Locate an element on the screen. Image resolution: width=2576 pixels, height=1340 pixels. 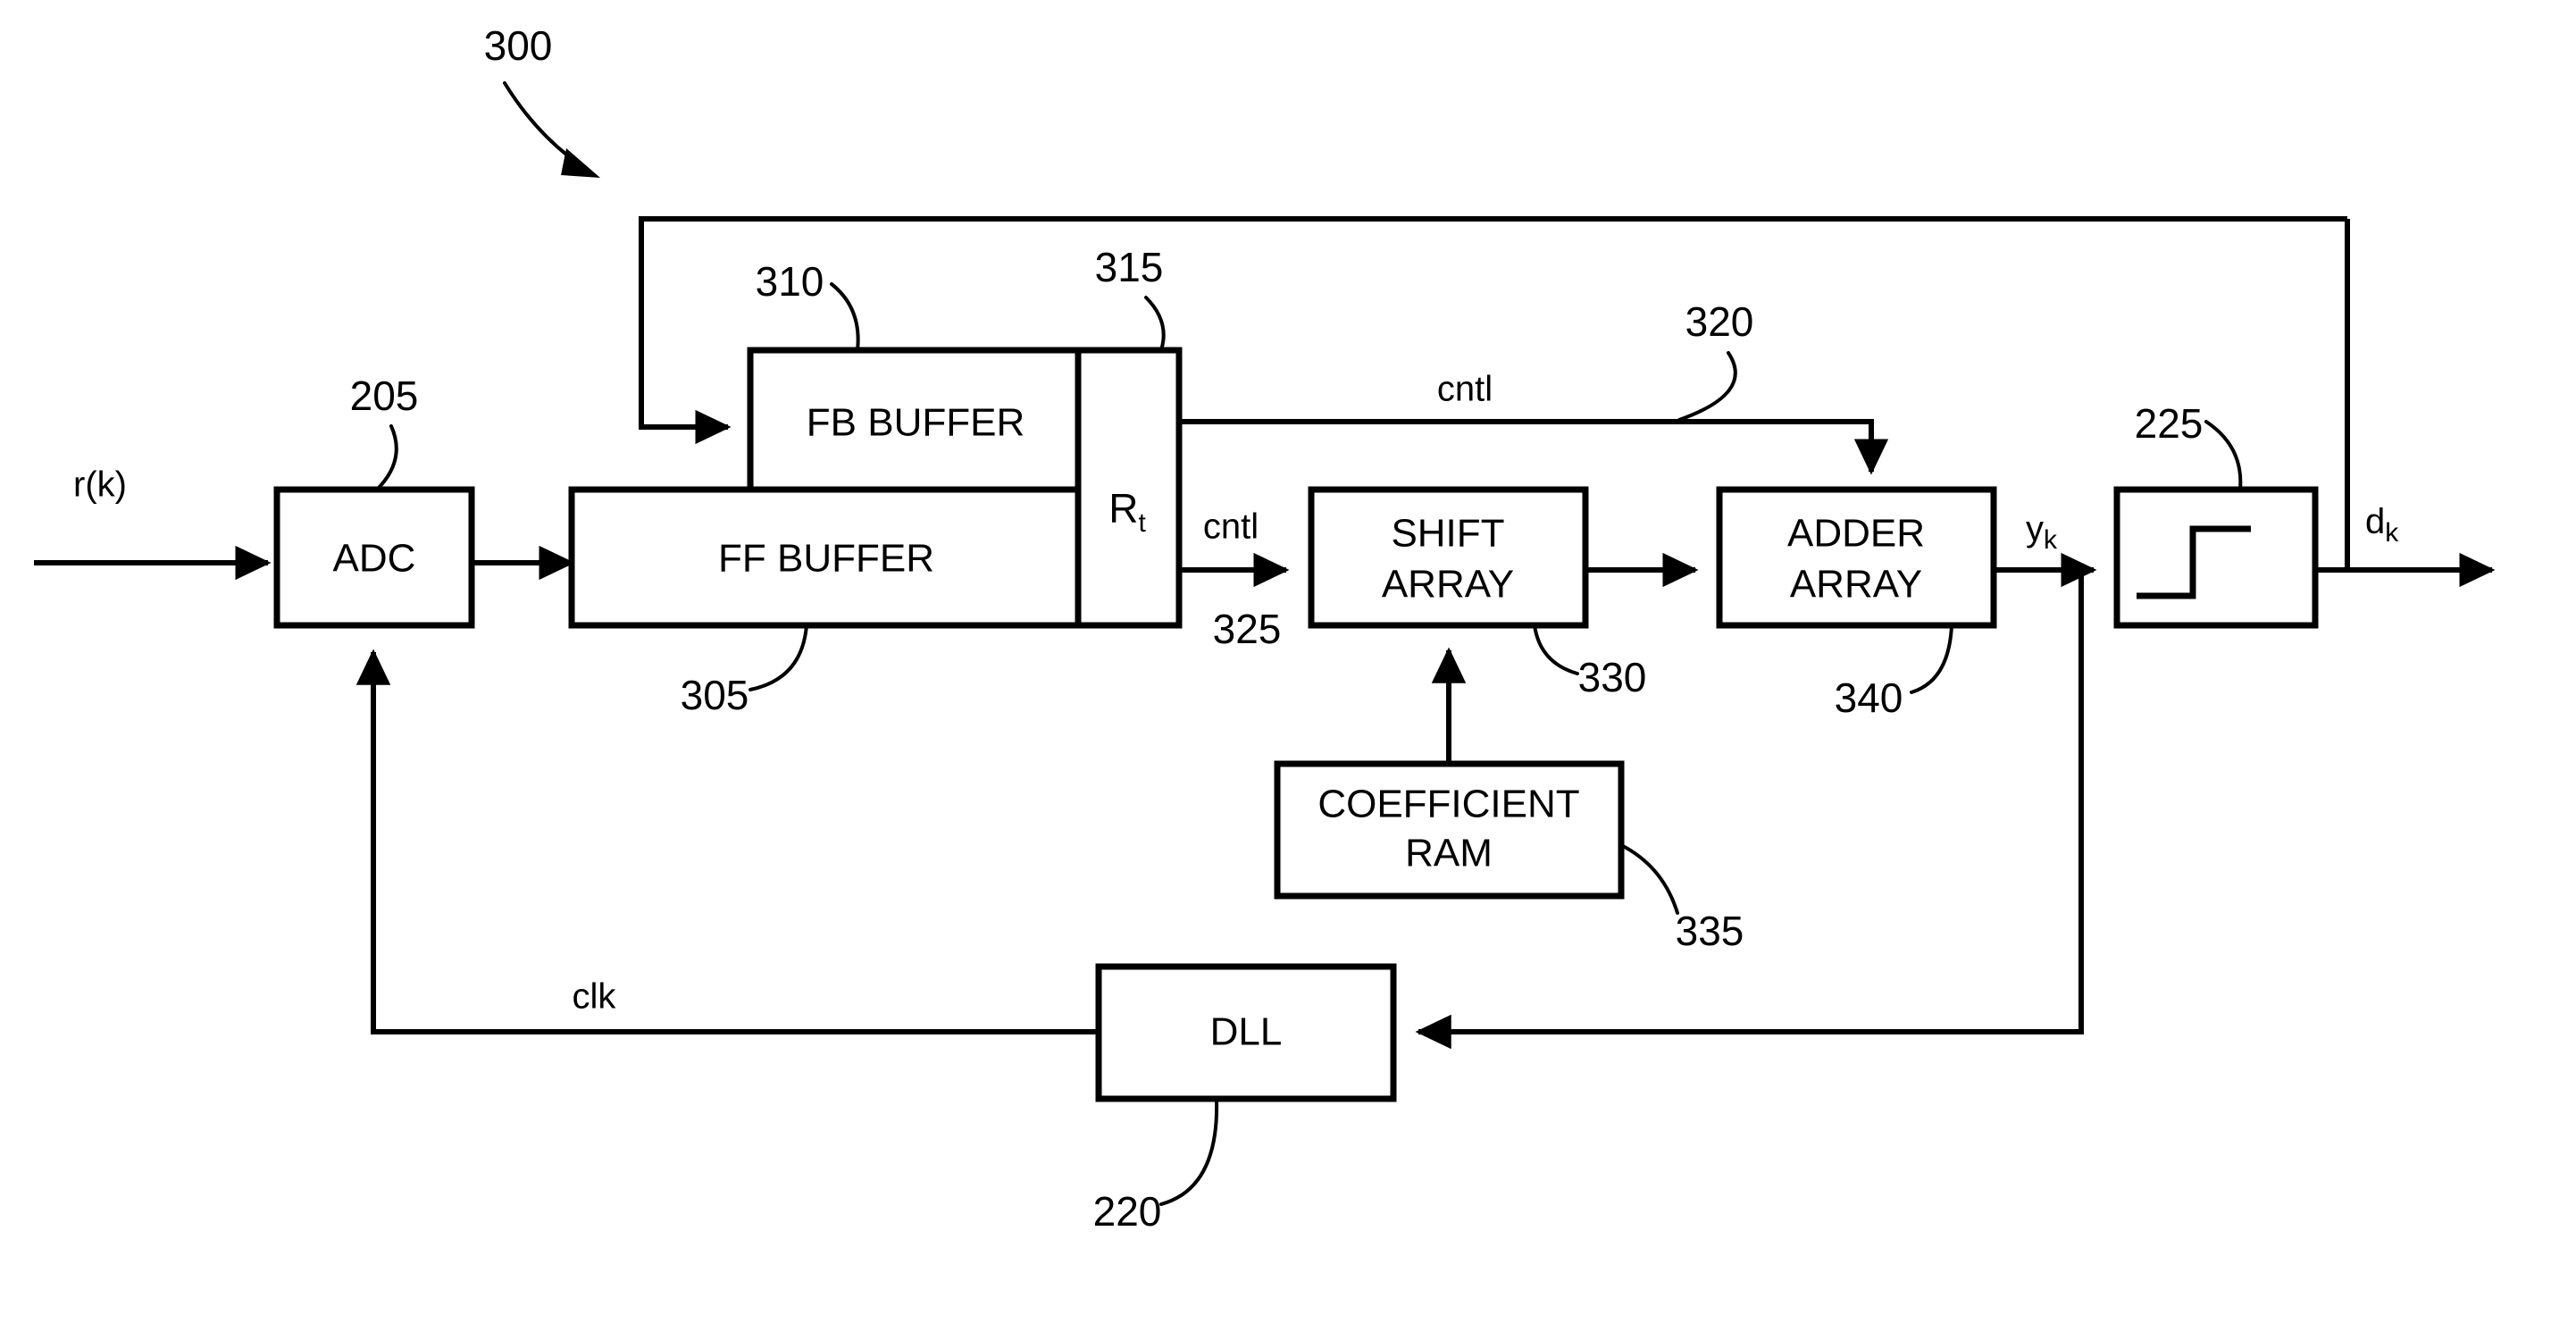
ref-number-335: 335 is located at coordinates (1710, 931).